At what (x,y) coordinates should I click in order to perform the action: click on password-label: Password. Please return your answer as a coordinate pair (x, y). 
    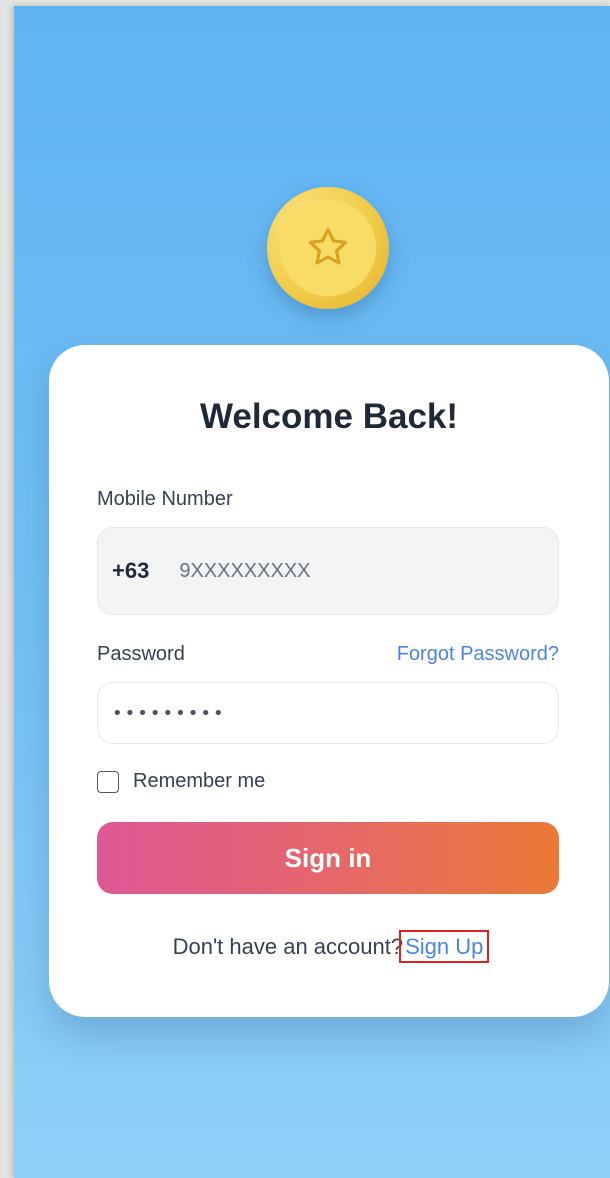
    Looking at the image, I should click on (141, 654).